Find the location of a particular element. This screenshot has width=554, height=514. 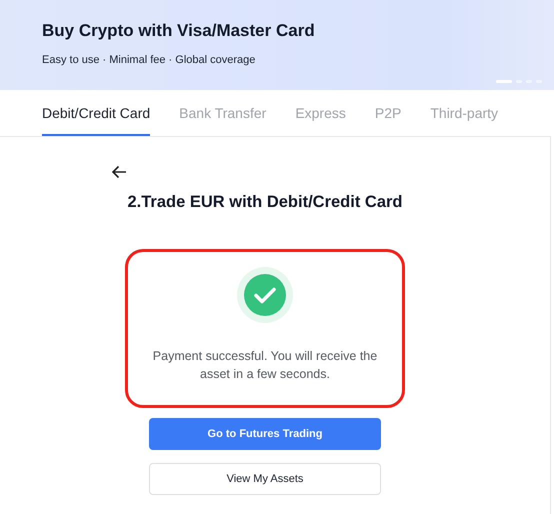

banner-subtitle: Easy to use · Minimal fee · Global coverage is located at coordinates (149, 60).